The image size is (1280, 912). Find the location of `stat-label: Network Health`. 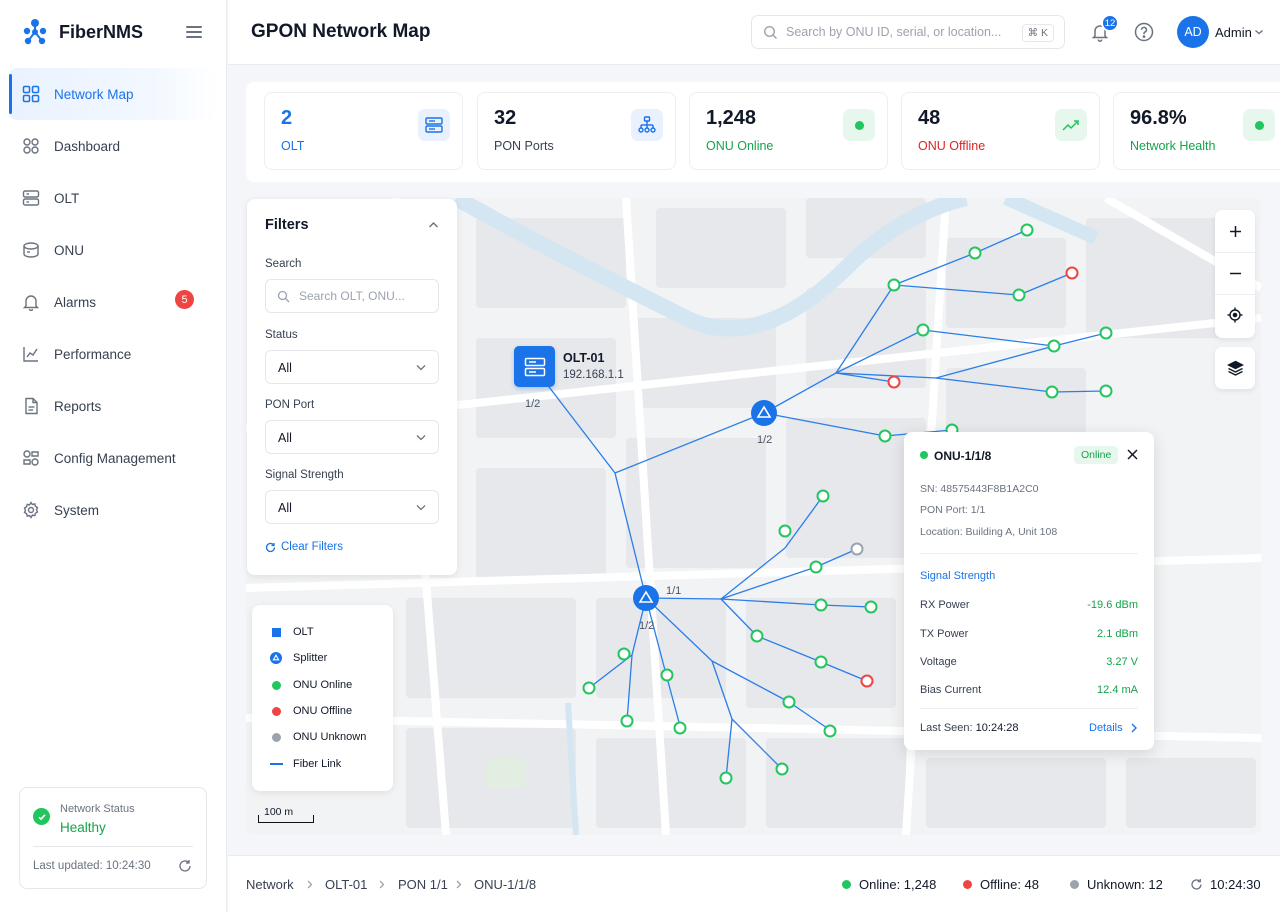

stat-label: Network Health is located at coordinates (1173, 146).